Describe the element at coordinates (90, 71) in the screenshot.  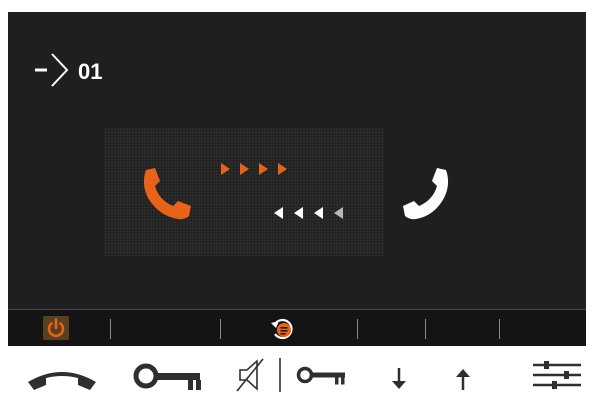
I see `channel-label: 01` at that location.